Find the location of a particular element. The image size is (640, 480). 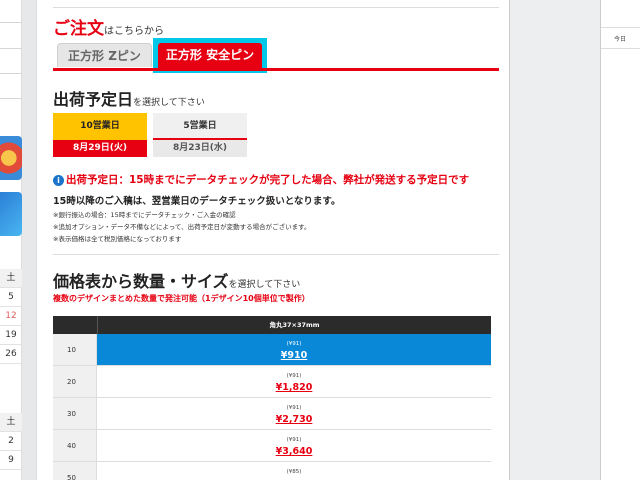

cutoff-note: 15時以降のご入稿は、翌営業日のデータチェック扱いとなります。 is located at coordinates (197, 201).